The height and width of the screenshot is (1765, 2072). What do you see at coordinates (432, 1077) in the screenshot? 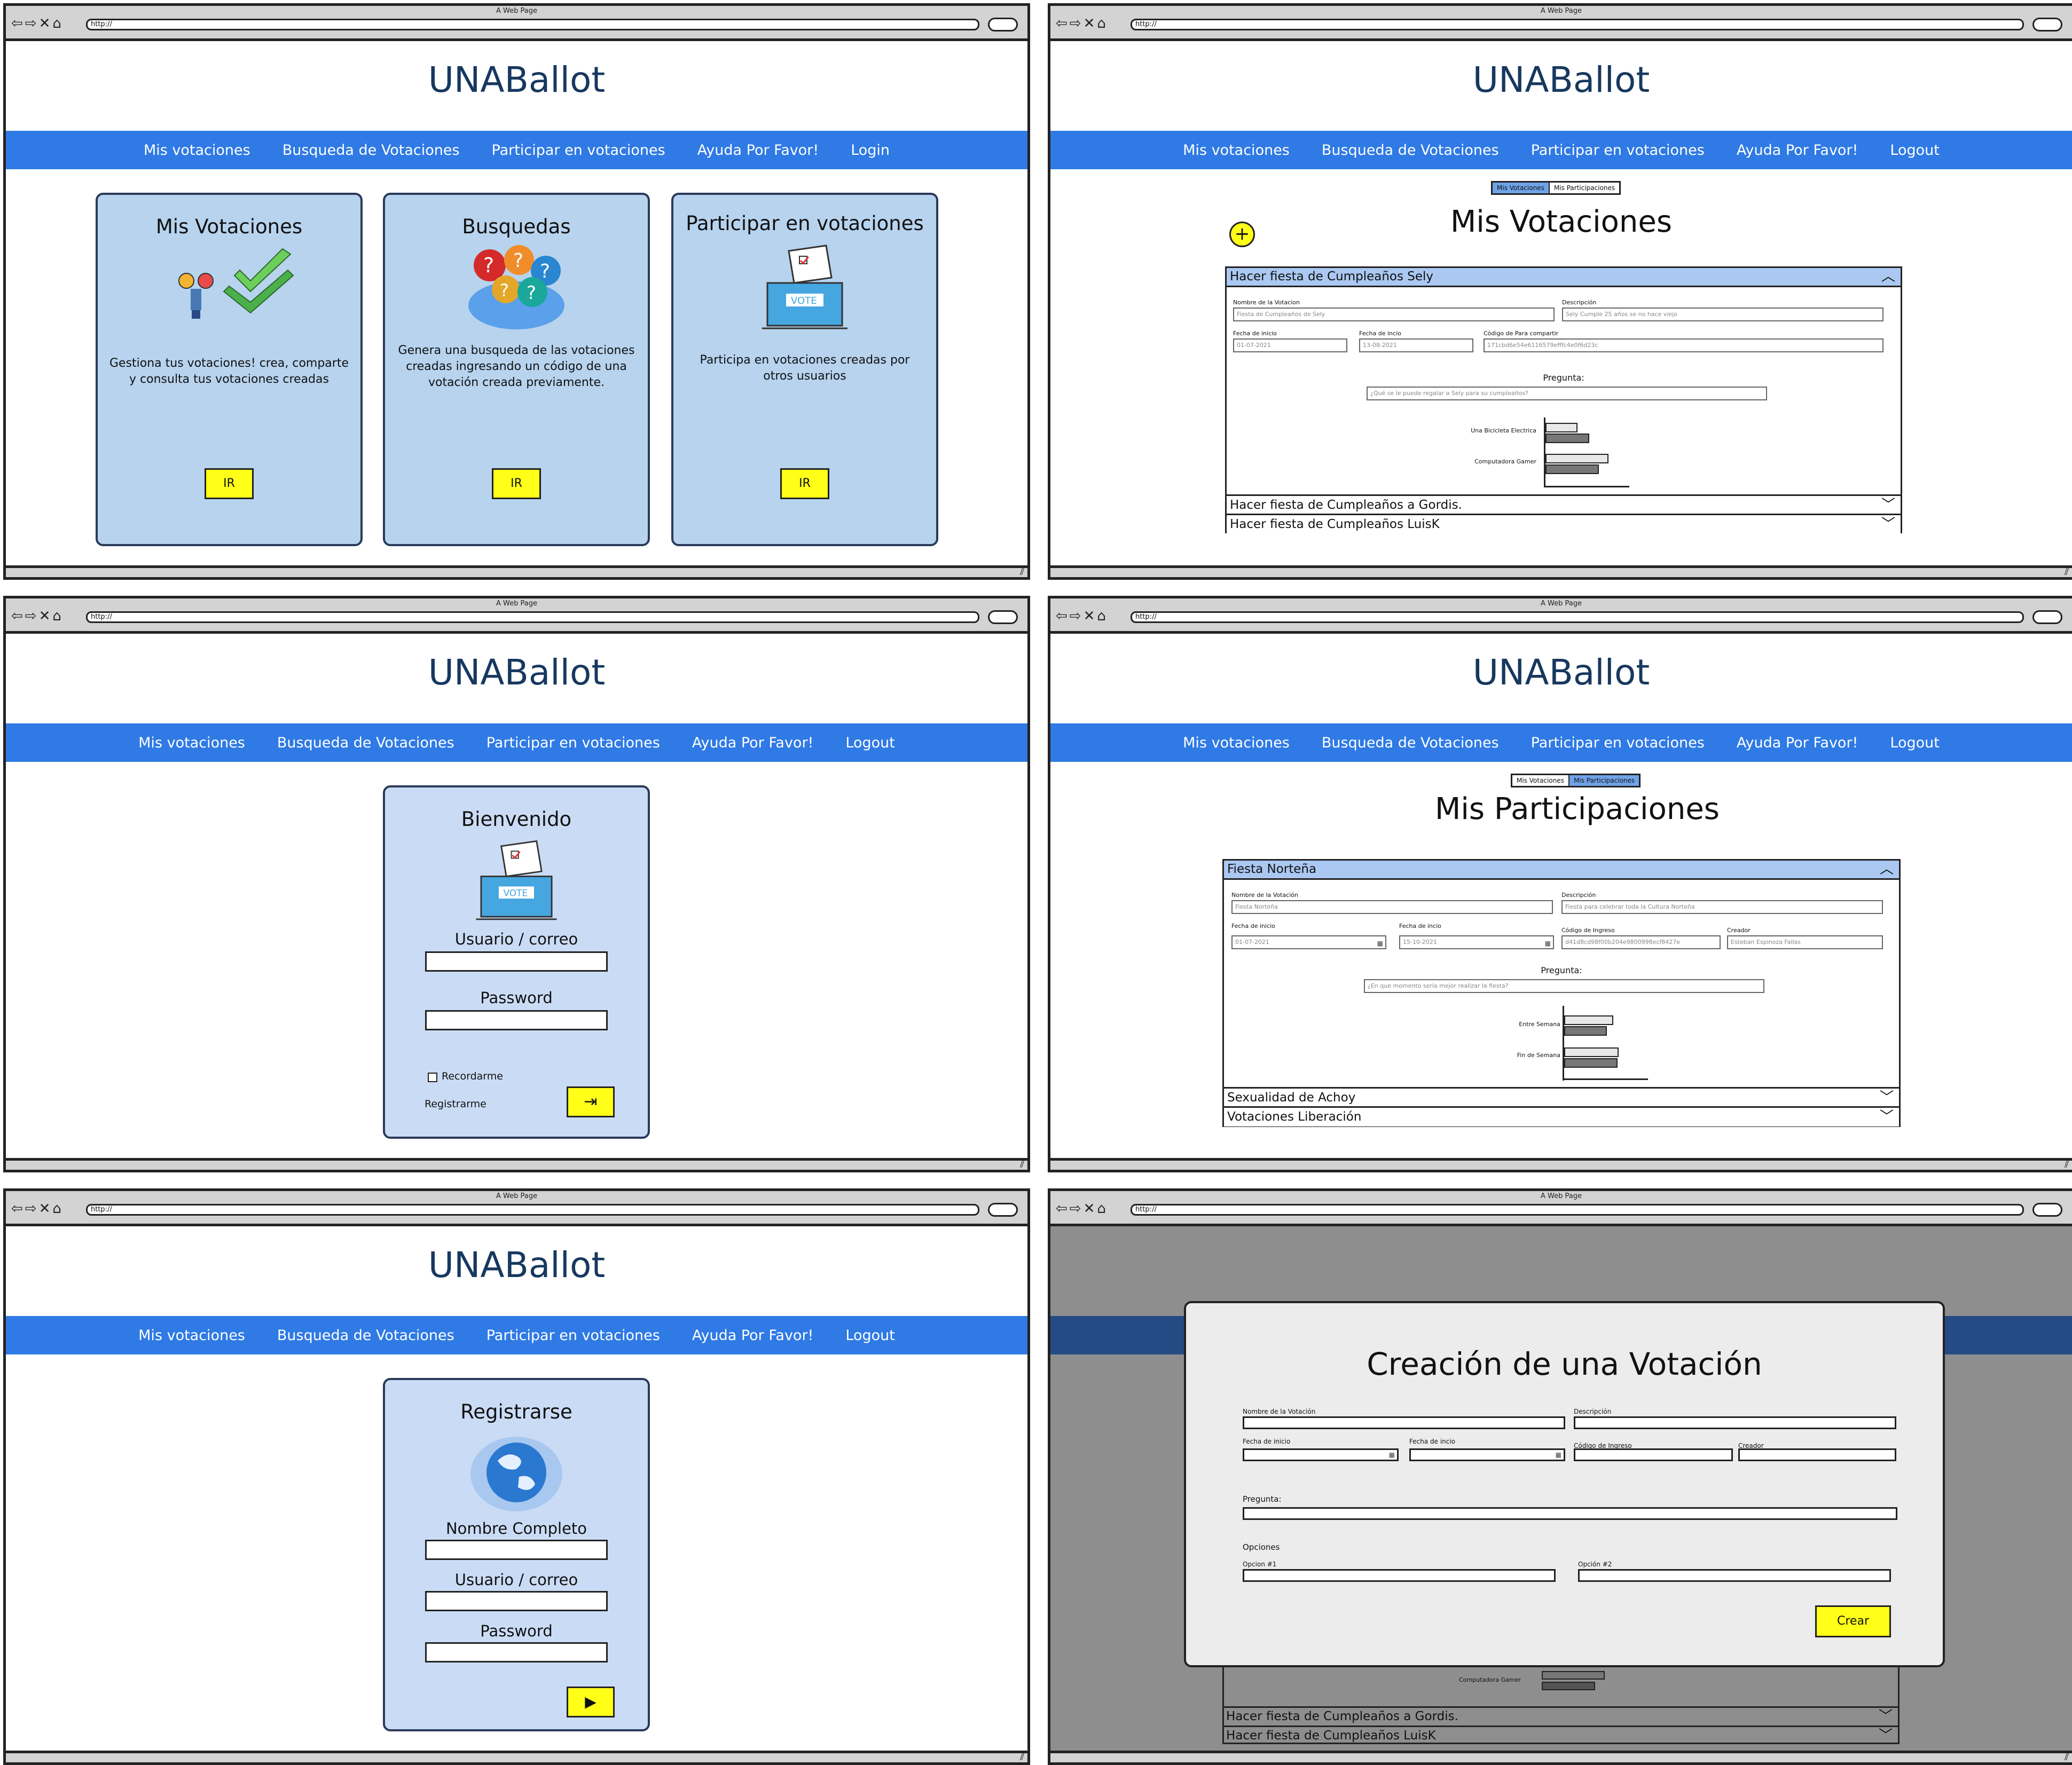
I see `recordarme-checkbox` at bounding box center [432, 1077].